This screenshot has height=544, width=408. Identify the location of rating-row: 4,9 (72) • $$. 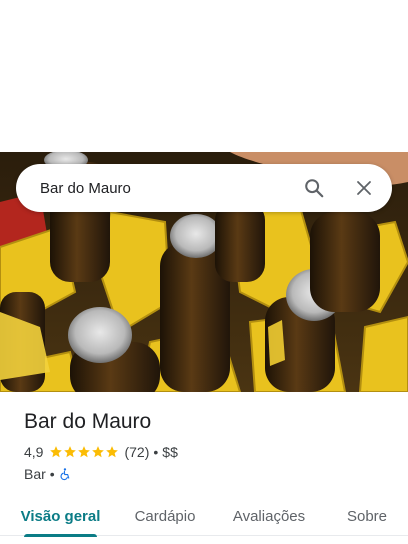
(209, 452).